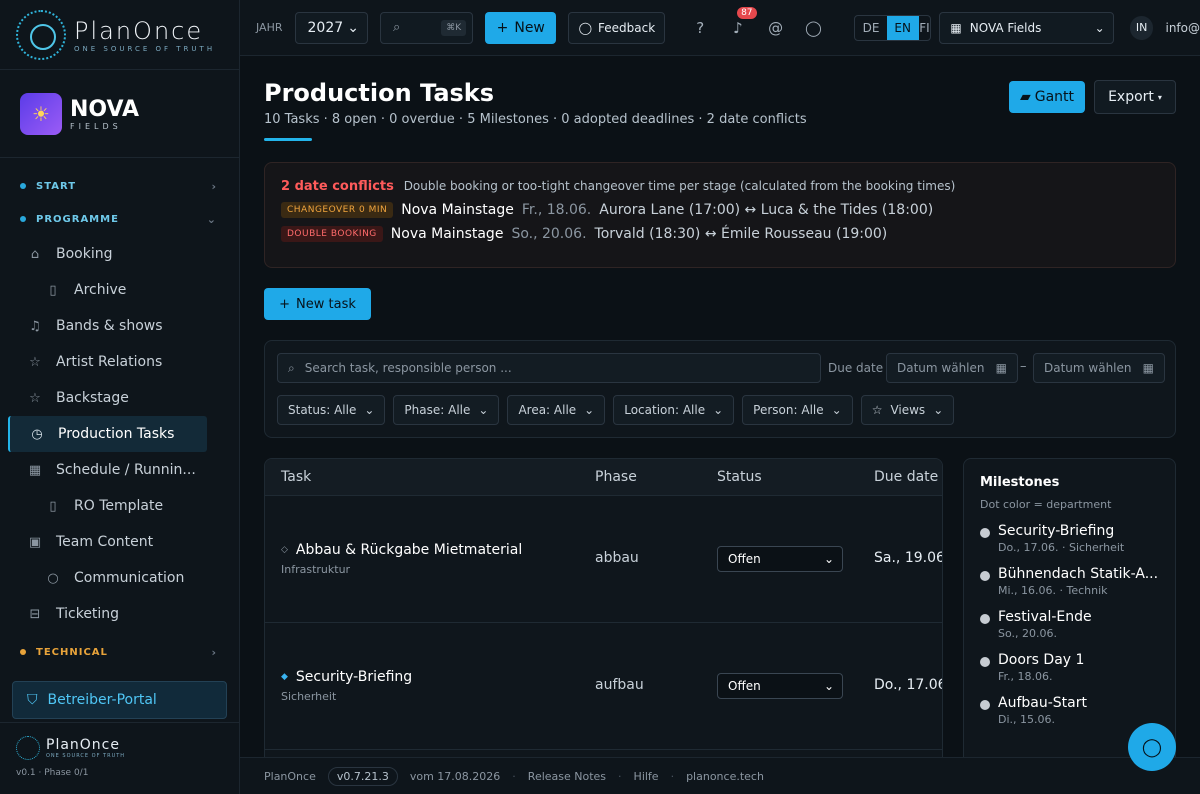 The width and height of the screenshot is (1200, 794). Describe the element at coordinates (331, 410) in the screenshot. I see `filter-status: Status: Alle ⌄` at that location.